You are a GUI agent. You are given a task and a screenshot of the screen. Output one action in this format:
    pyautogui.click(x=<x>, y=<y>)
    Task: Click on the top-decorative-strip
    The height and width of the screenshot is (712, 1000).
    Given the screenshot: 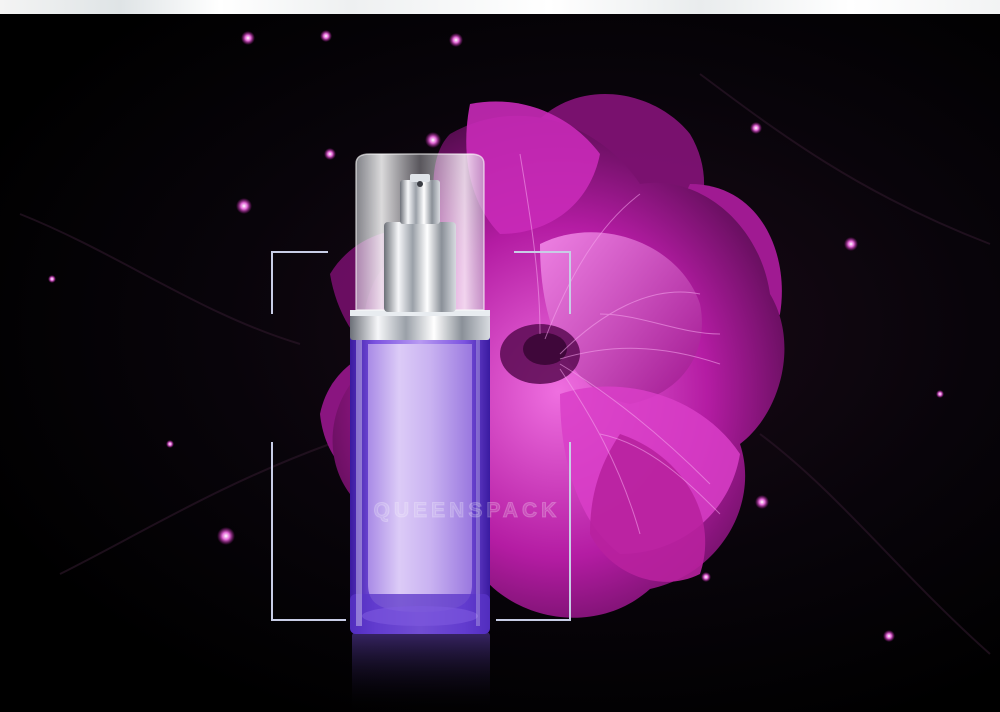 What is the action you would take?
    pyautogui.click(x=500, y=7)
    